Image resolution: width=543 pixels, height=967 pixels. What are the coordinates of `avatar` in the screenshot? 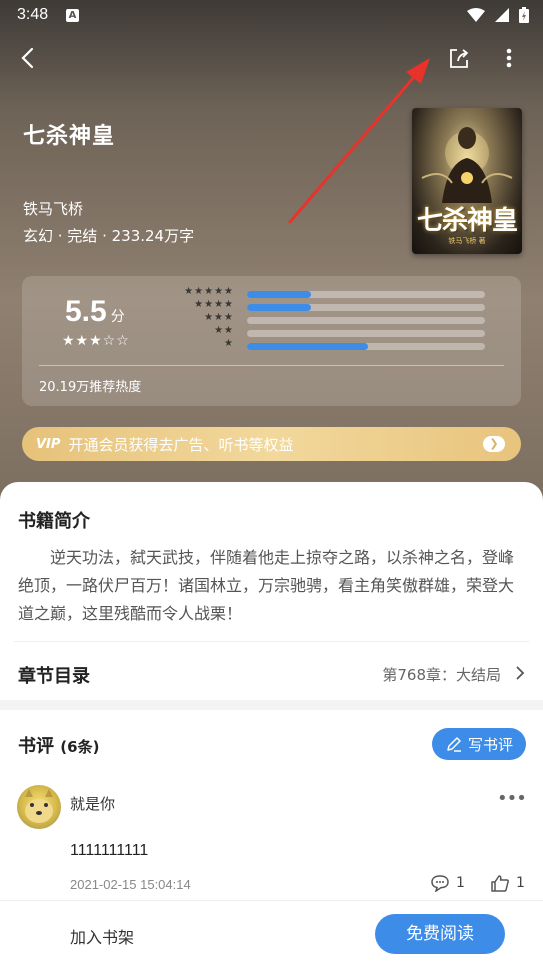 It's located at (39, 807).